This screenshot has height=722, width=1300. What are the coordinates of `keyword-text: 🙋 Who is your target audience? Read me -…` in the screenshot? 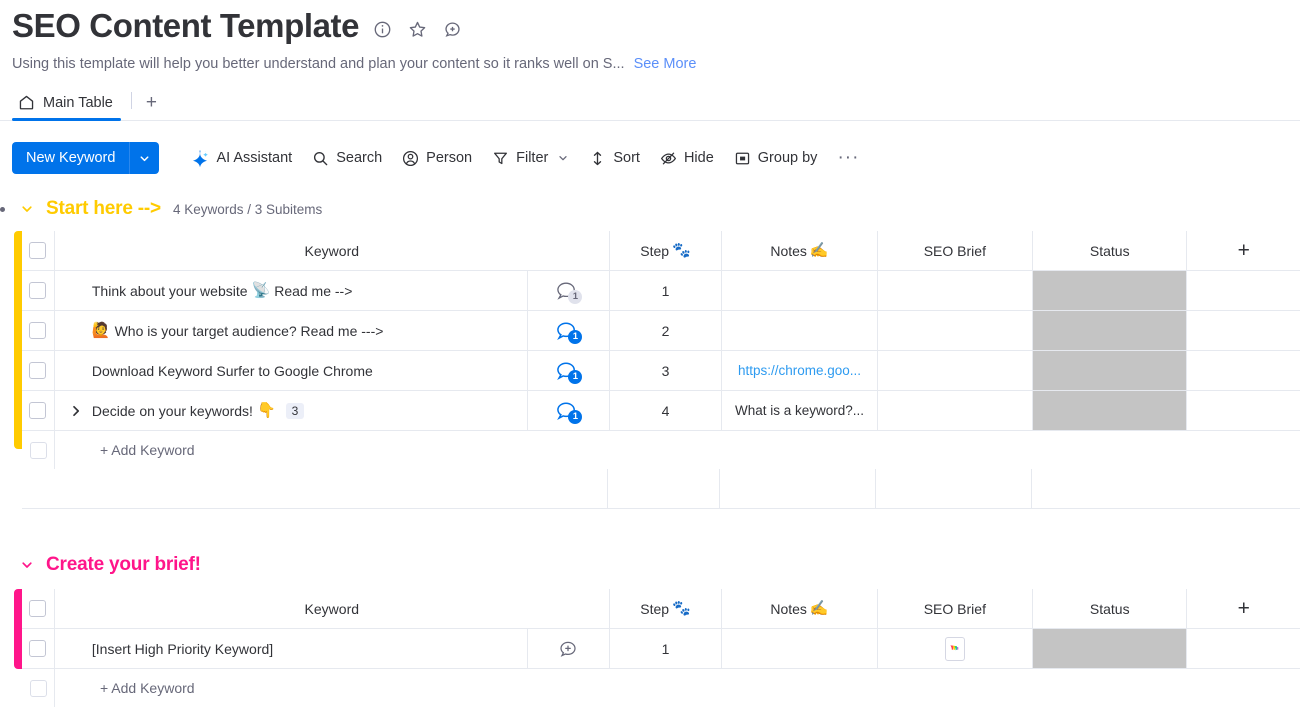 It's located at (238, 331).